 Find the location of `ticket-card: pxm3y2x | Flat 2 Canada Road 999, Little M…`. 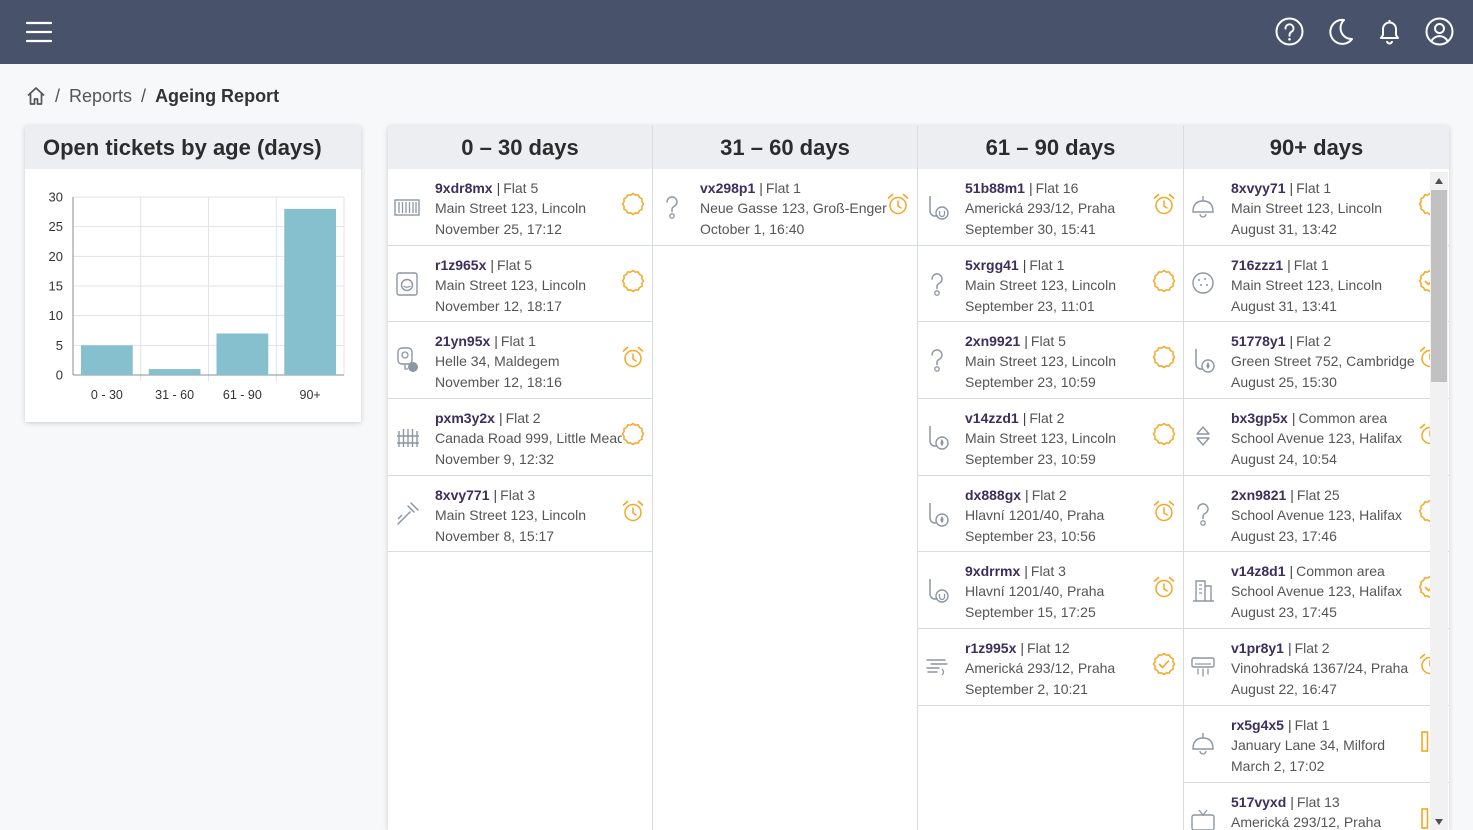

ticket-card: pxm3y2x | Flat 2 Canada Road 999, Little M… is located at coordinates (520, 437).